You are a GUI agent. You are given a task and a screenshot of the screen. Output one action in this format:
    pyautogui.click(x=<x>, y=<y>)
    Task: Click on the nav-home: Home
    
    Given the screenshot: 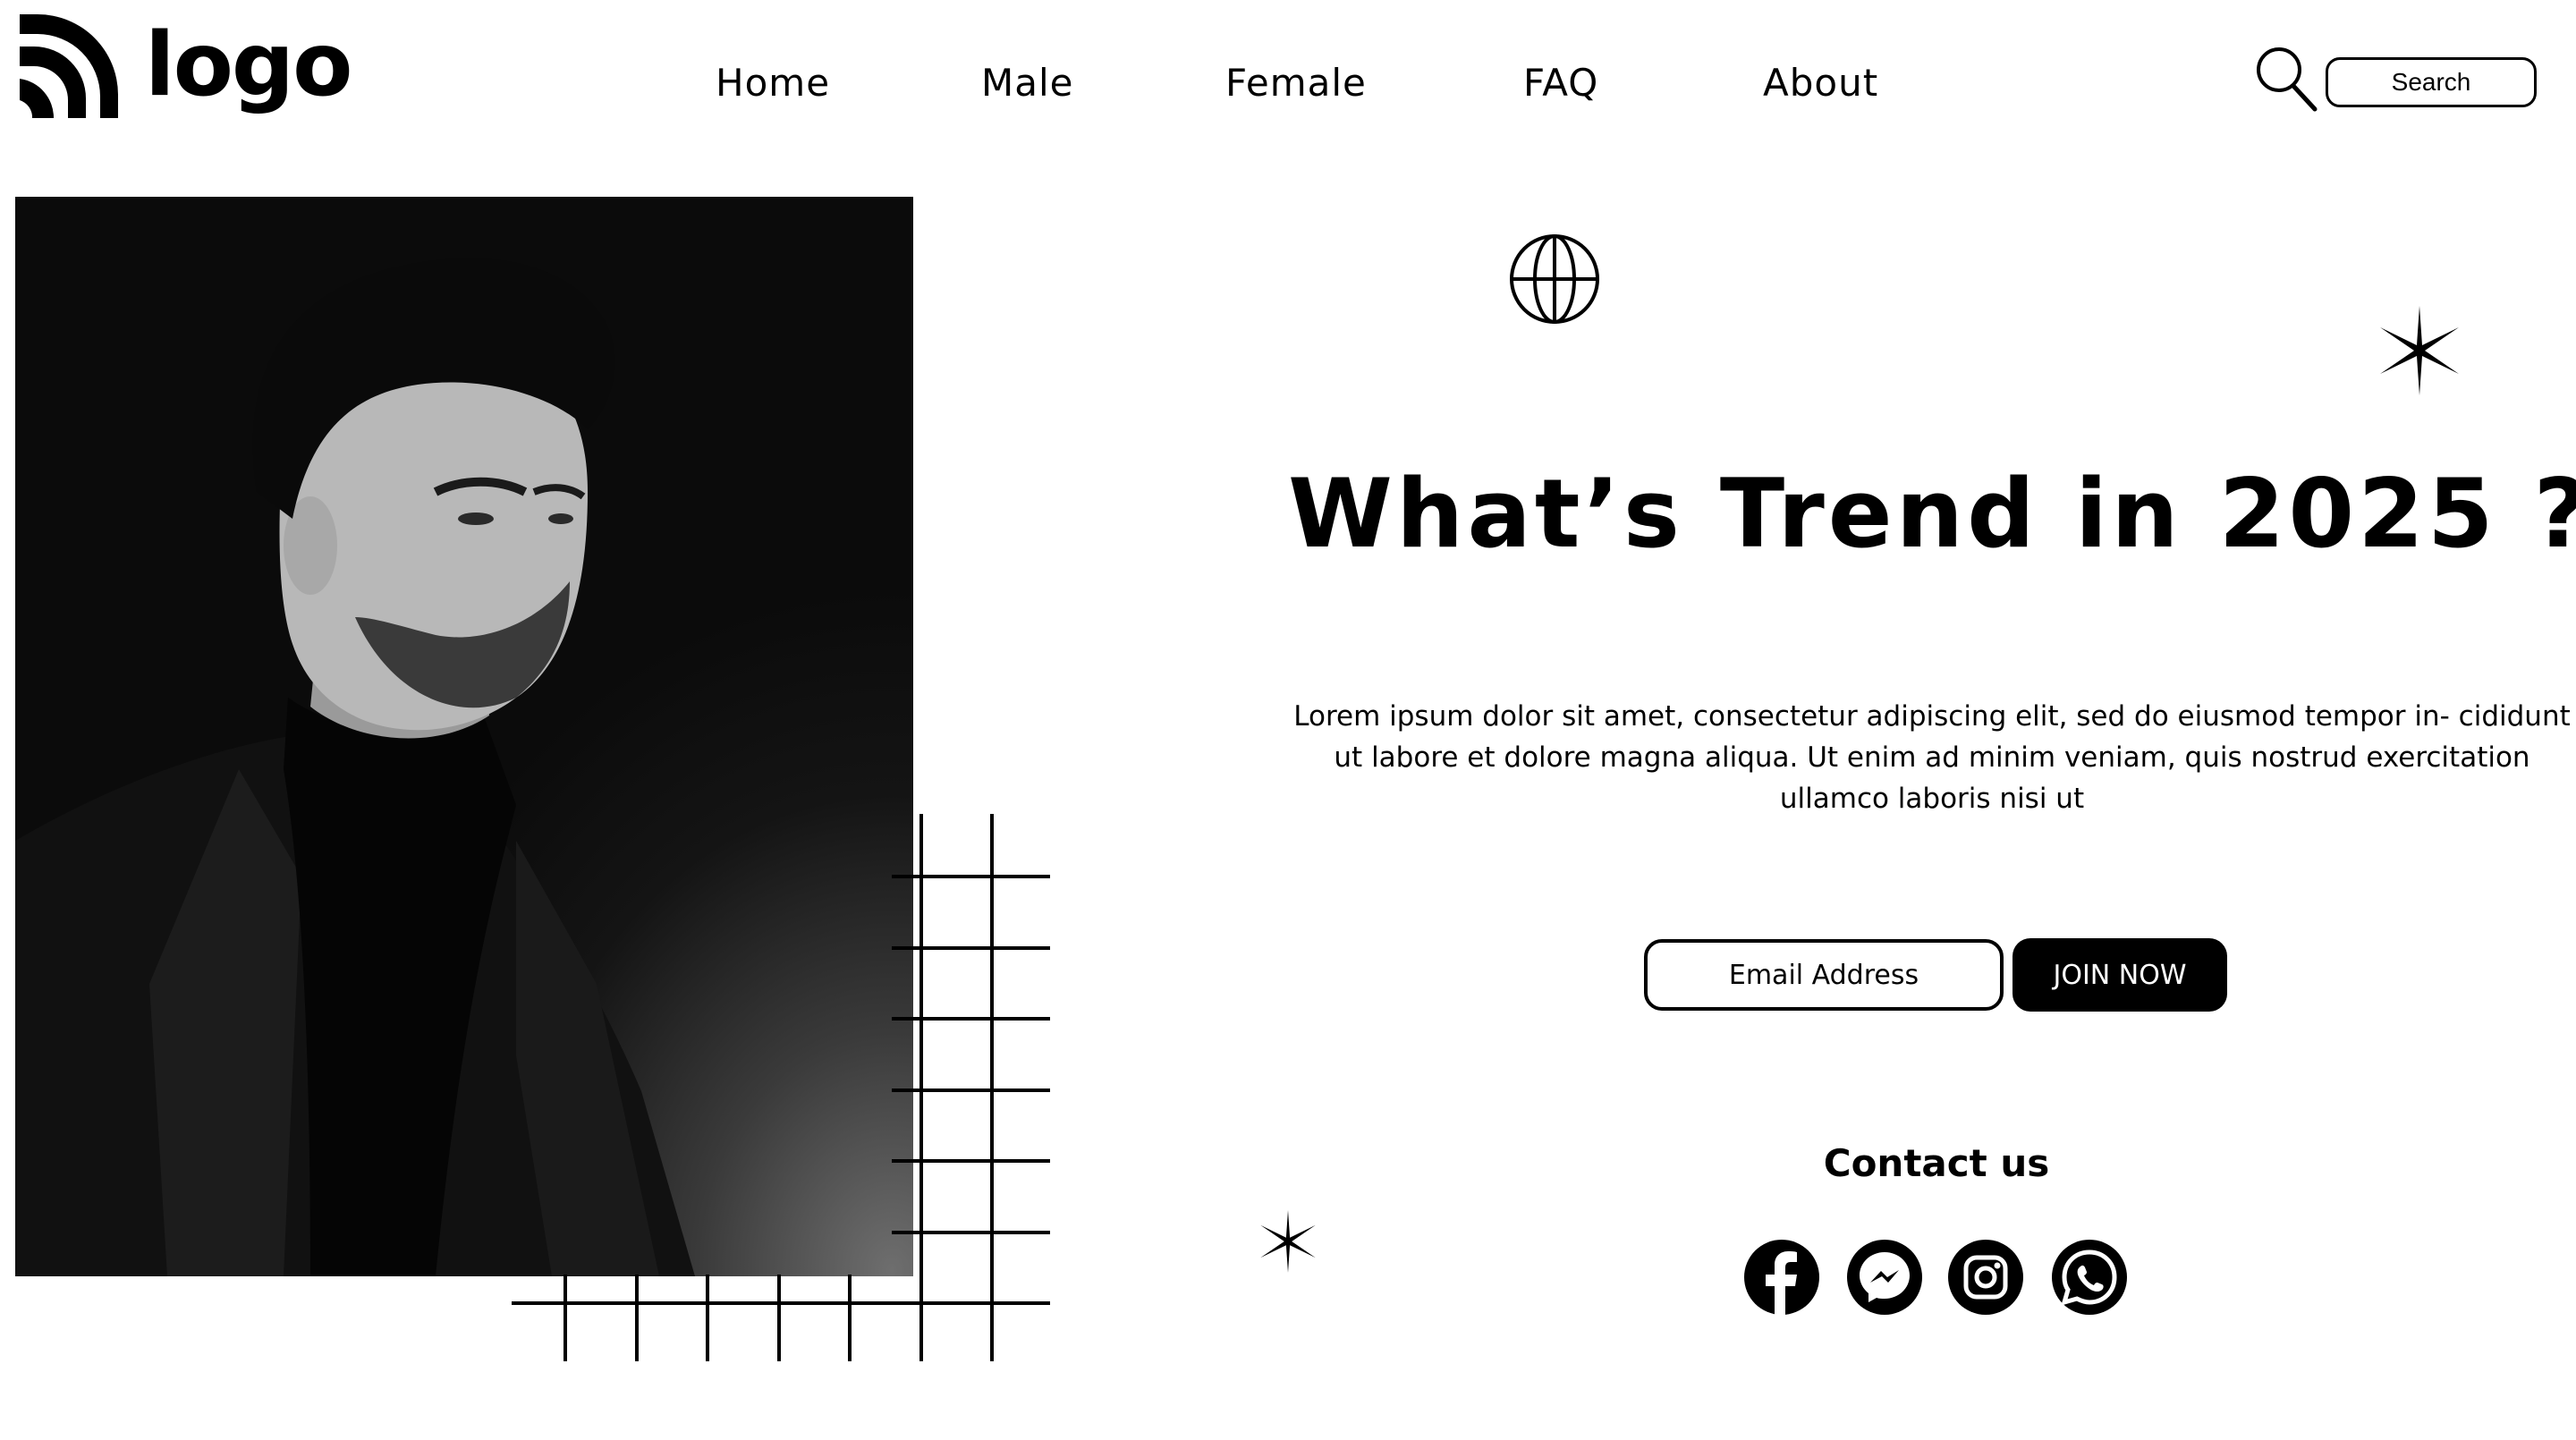 What is the action you would take?
    pyautogui.click(x=773, y=83)
    